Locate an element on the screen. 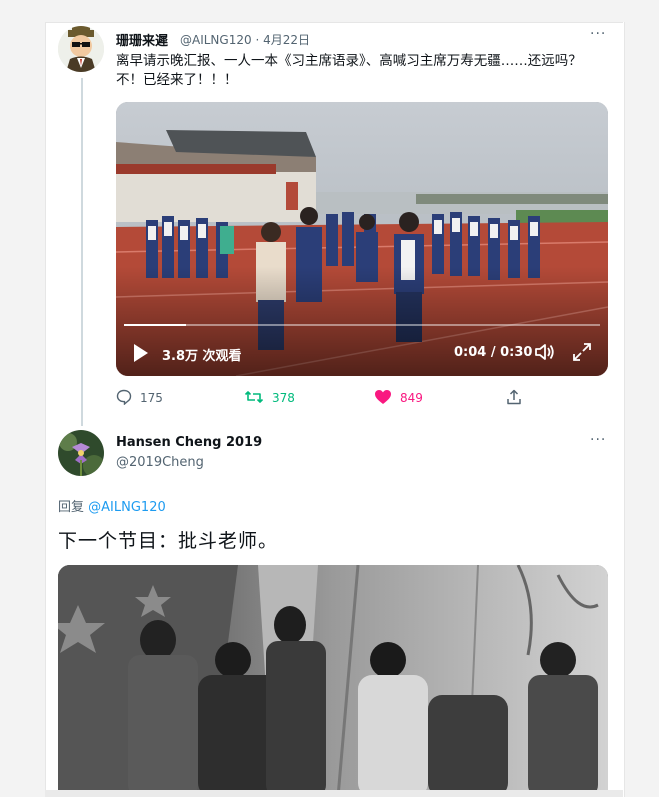  tweet-actions: 175 378 849 is located at coordinates (319, 398).